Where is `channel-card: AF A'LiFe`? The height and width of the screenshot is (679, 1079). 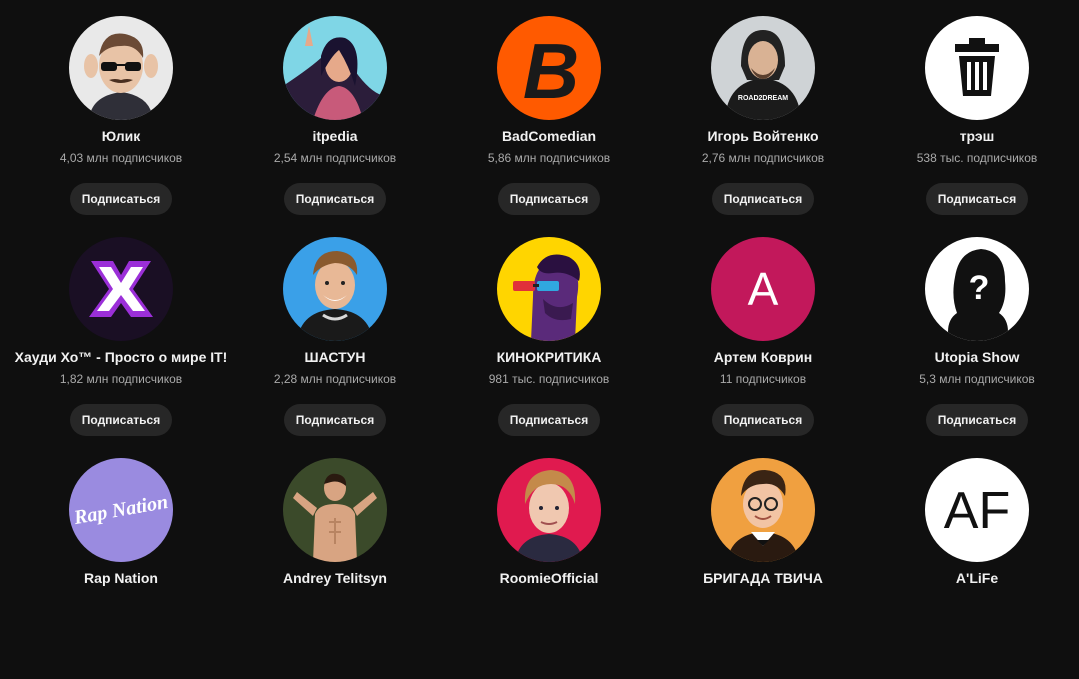
channel-card: AF A'LiFe is located at coordinates (974, 568).